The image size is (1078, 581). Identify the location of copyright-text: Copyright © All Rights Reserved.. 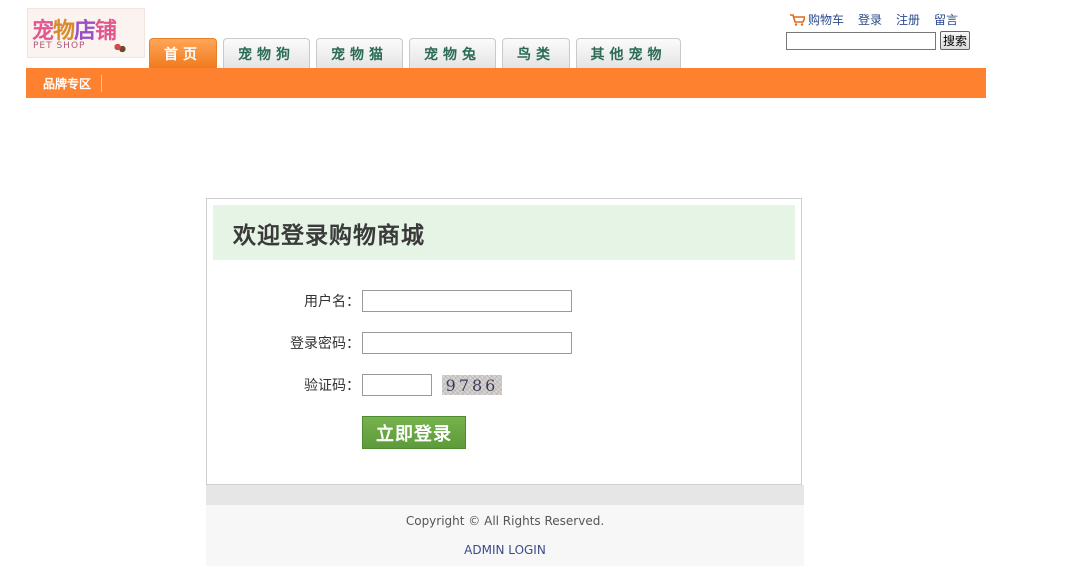
(505, 521).